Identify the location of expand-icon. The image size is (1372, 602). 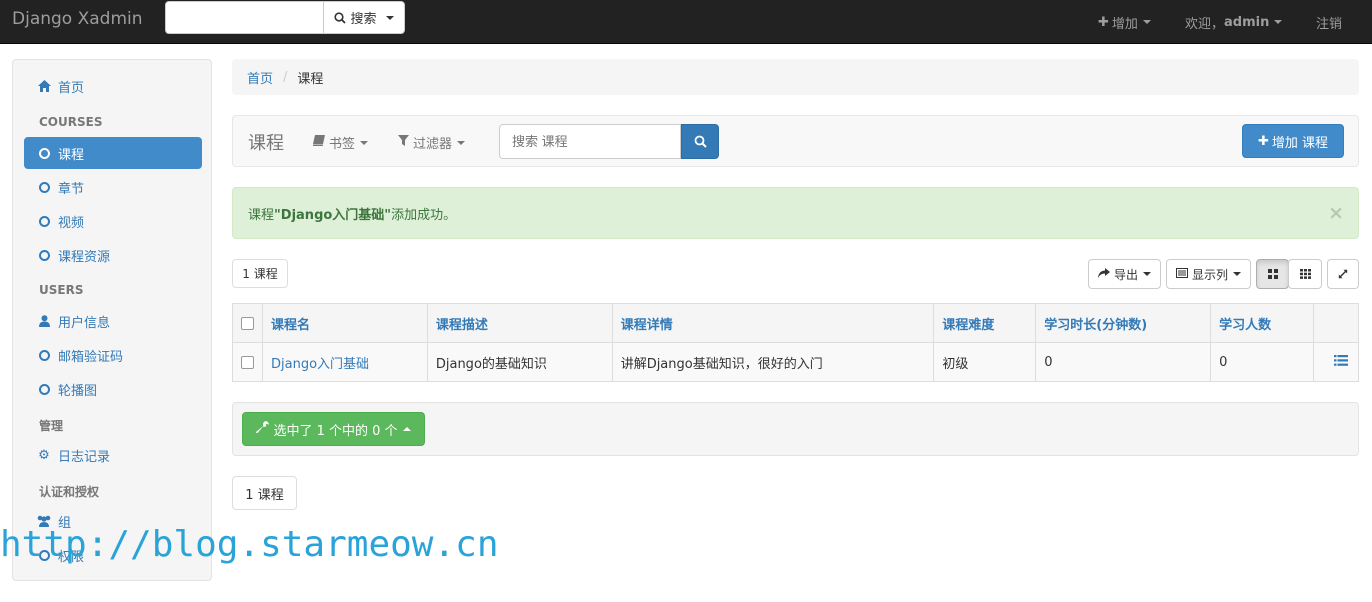
(1343, 274).